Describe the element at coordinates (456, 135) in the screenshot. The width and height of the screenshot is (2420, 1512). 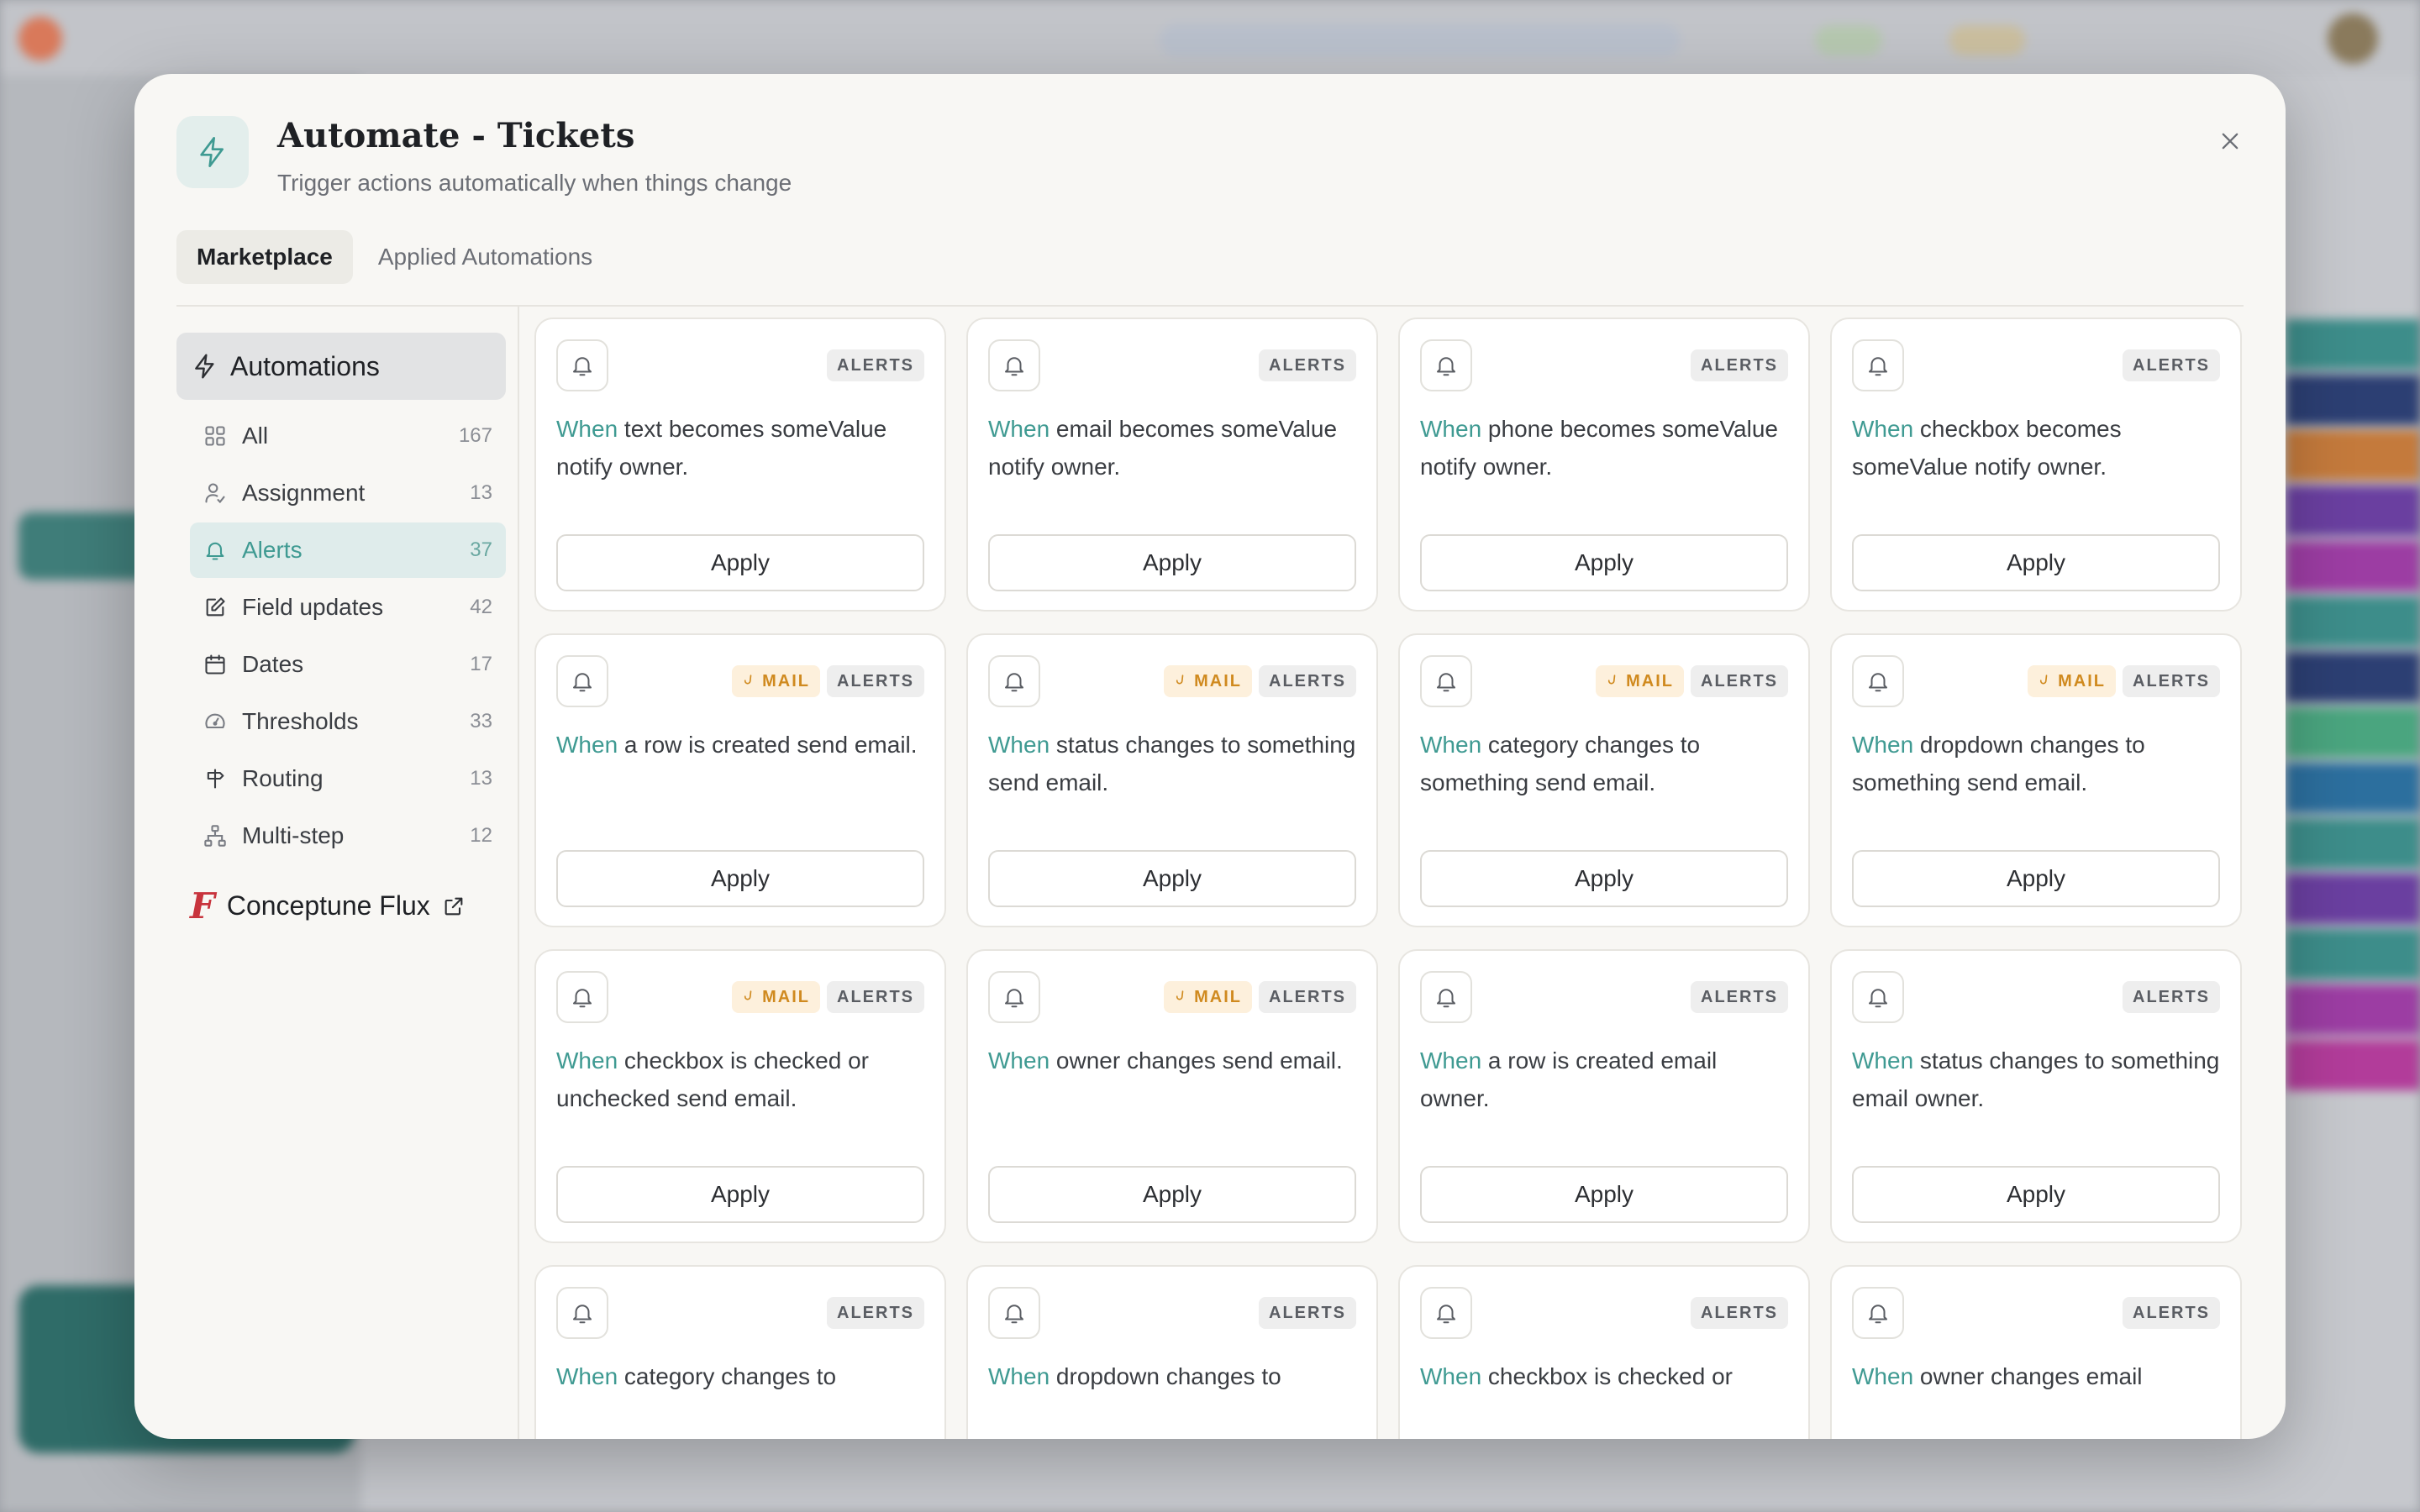
I see `modal-title: Automate - Tickets` at that location.